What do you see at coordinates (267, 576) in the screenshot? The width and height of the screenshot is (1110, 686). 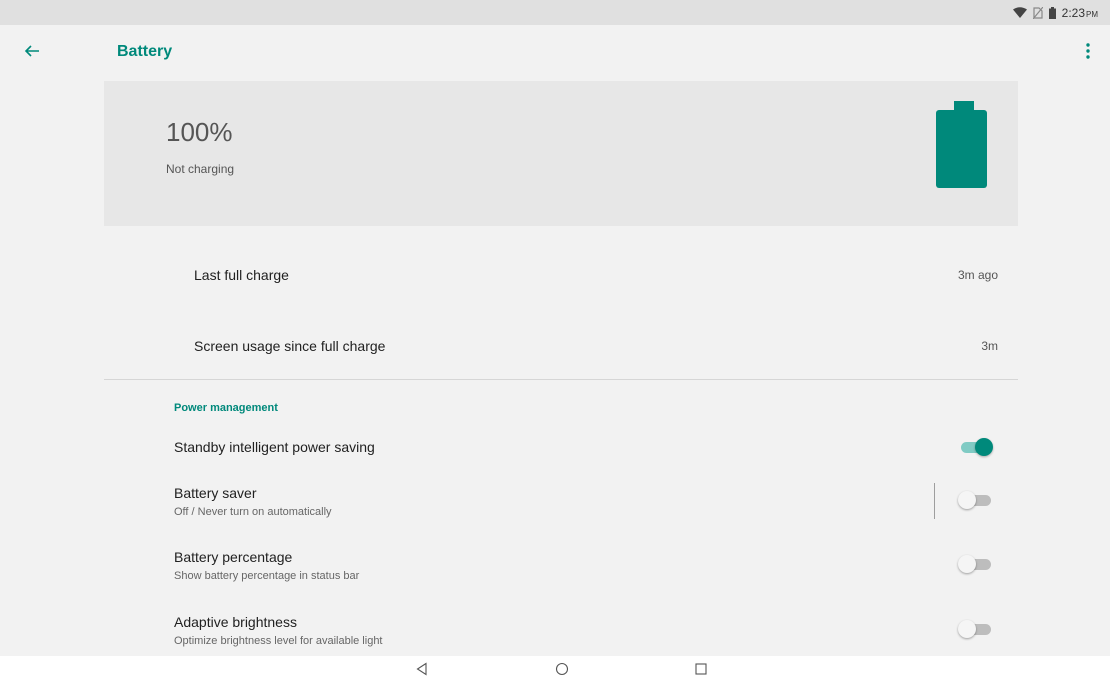 I see `battery-percentage-summary: Show battery percentage in status bar` at bounding box center [267, 576].